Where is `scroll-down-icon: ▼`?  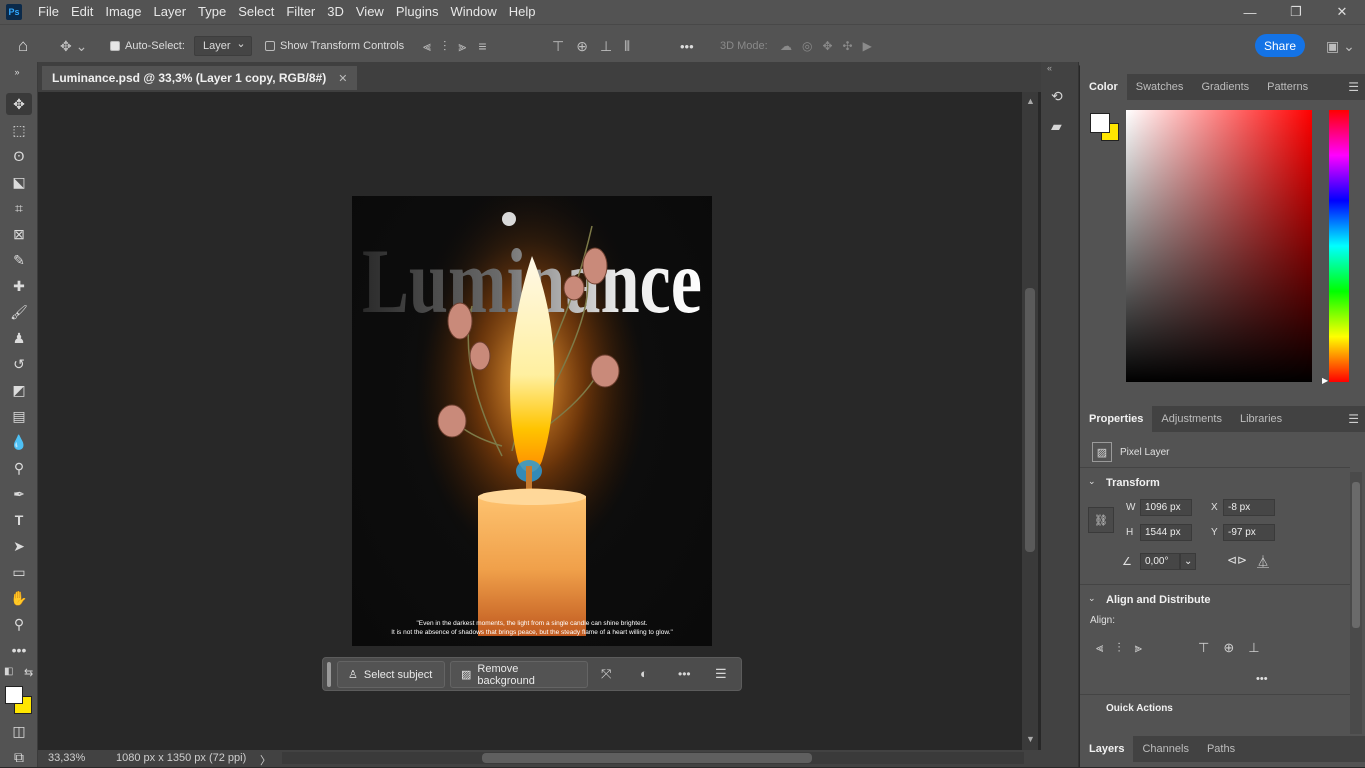 scroll-down-icon: ▼ is located at coordinates (1030, 739).